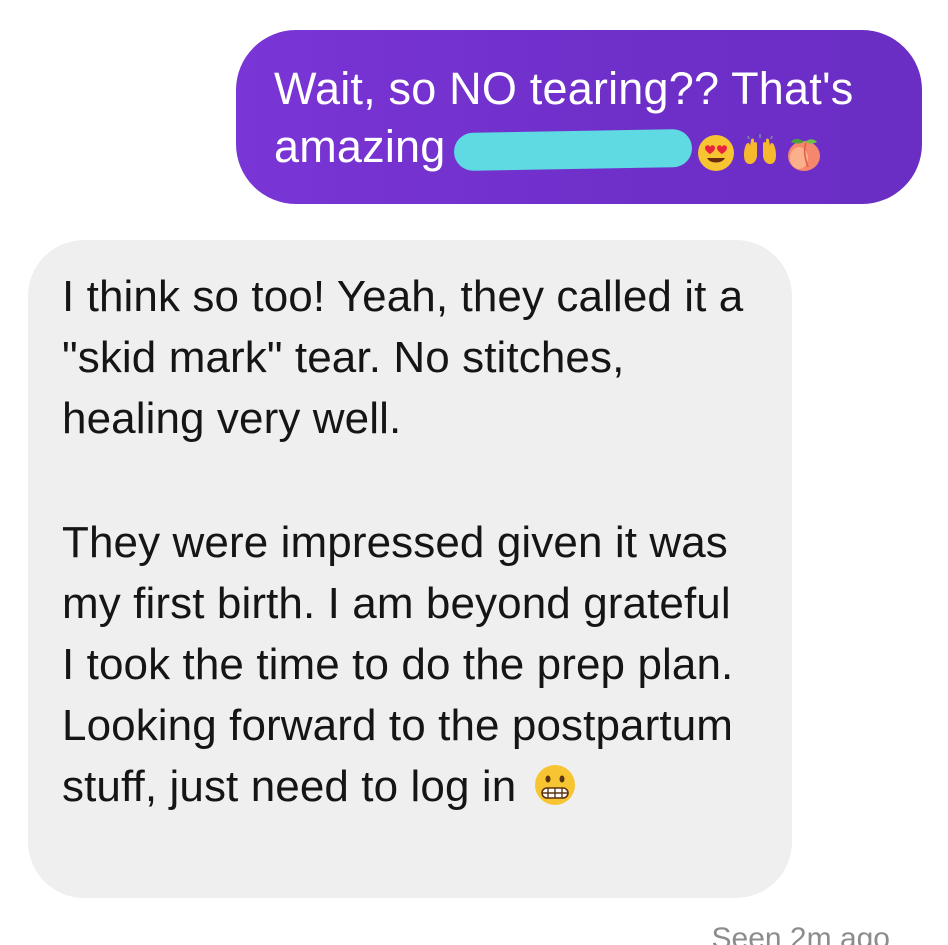 This screenshot has height=945, width=948. What do you see at coordinates (579, 117) in the screenshot?
I see `sent-message-bubble: Wait, so NO tearing?? That's amazing` at bounding box center [579, 117].